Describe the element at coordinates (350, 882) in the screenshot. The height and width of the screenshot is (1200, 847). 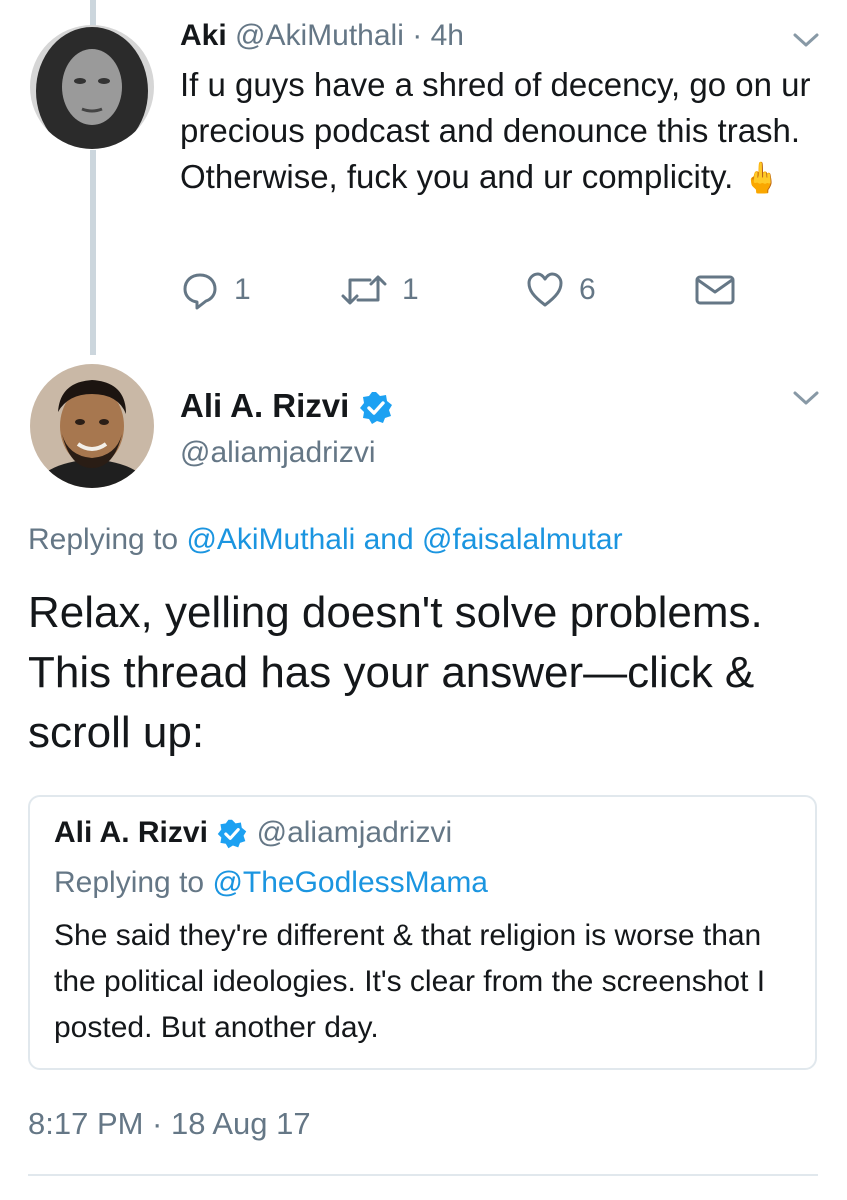
I see `mention-link: @TheGodlessMama` at that location.